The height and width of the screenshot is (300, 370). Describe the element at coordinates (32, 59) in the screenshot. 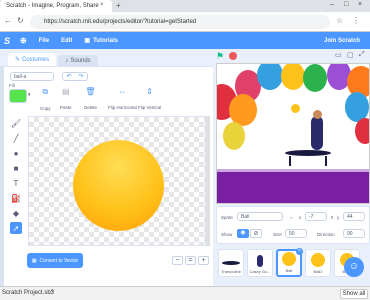

I see `tab-costumes: ✎ Costumes` at that location.